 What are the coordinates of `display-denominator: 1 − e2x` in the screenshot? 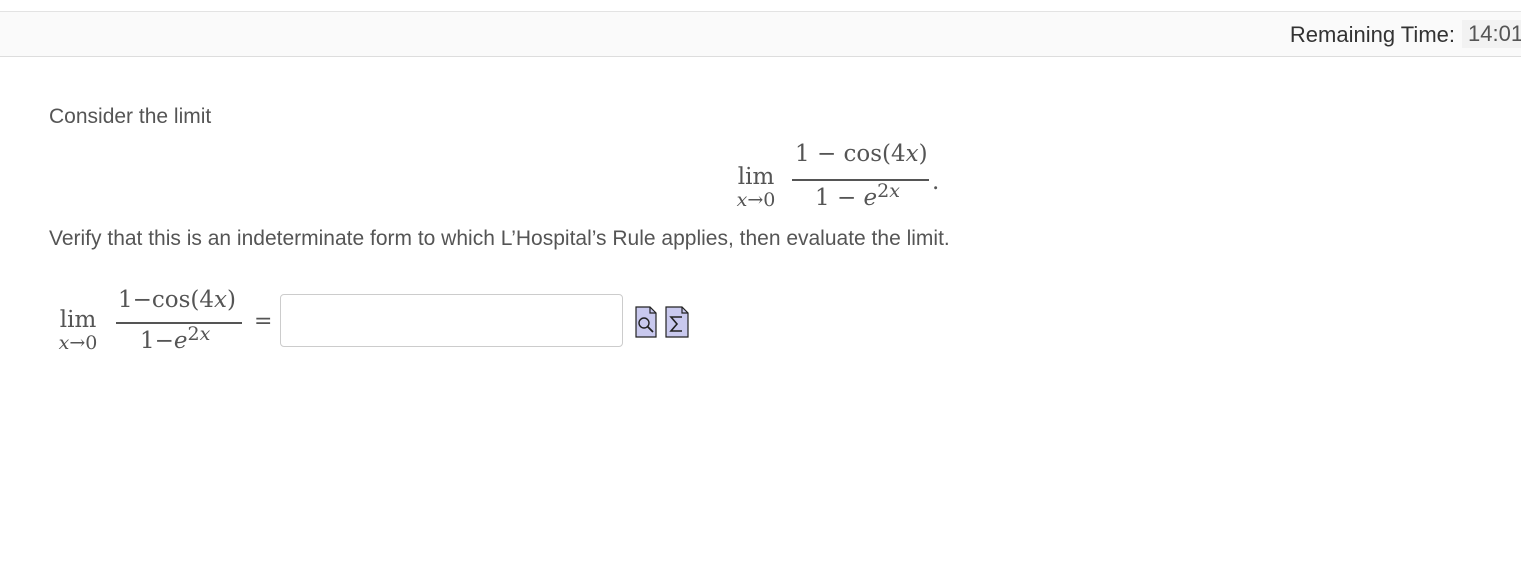 It's located at (857, 195).